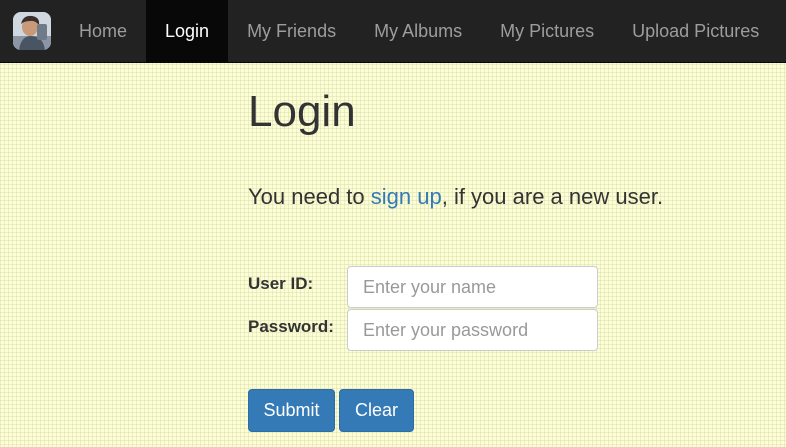  What do you see at coordinates (281, 283) in the screenshot?
I see `userid-label: User ID:` at bounding box center [281, 283].